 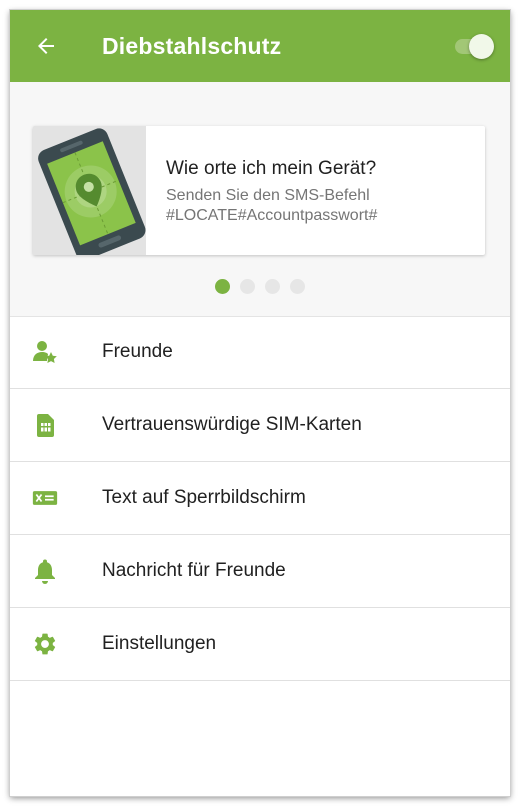 I want to click on phone-location-icon, so click(x=89, y=190).